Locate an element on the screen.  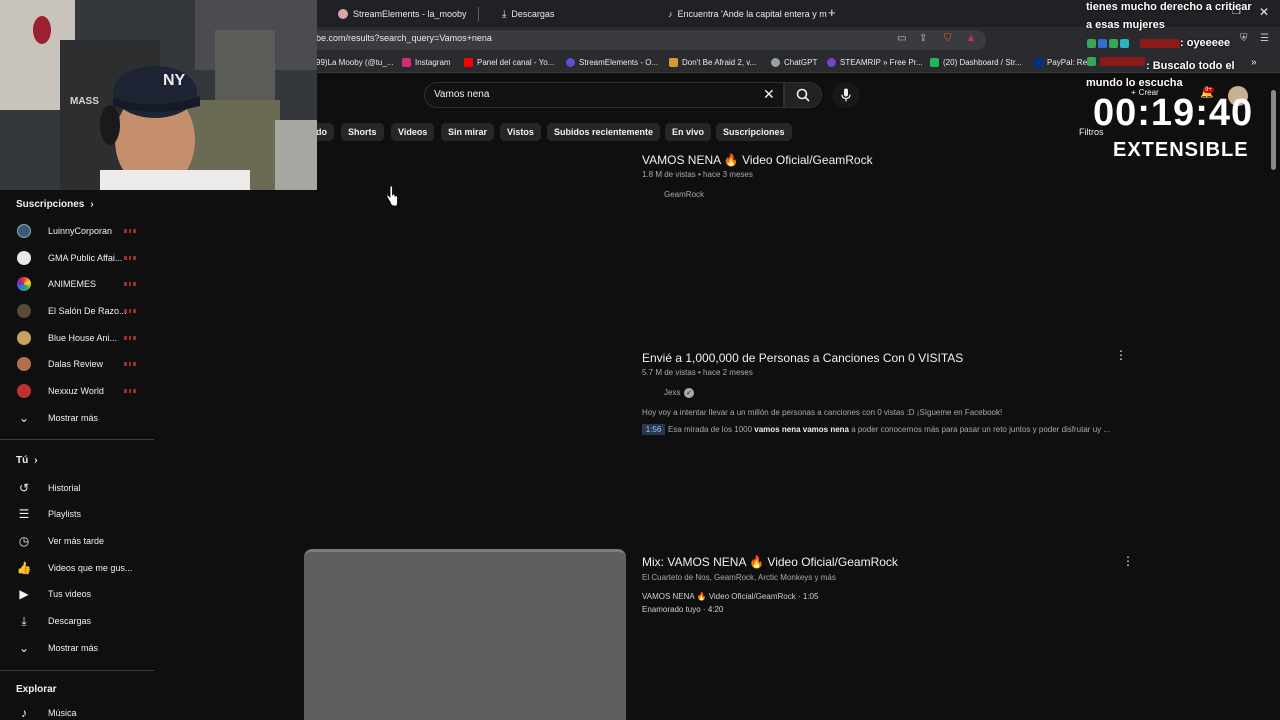
mix-track: Enamorado tuyo · 4:20 is located at coordinates (682, 609).